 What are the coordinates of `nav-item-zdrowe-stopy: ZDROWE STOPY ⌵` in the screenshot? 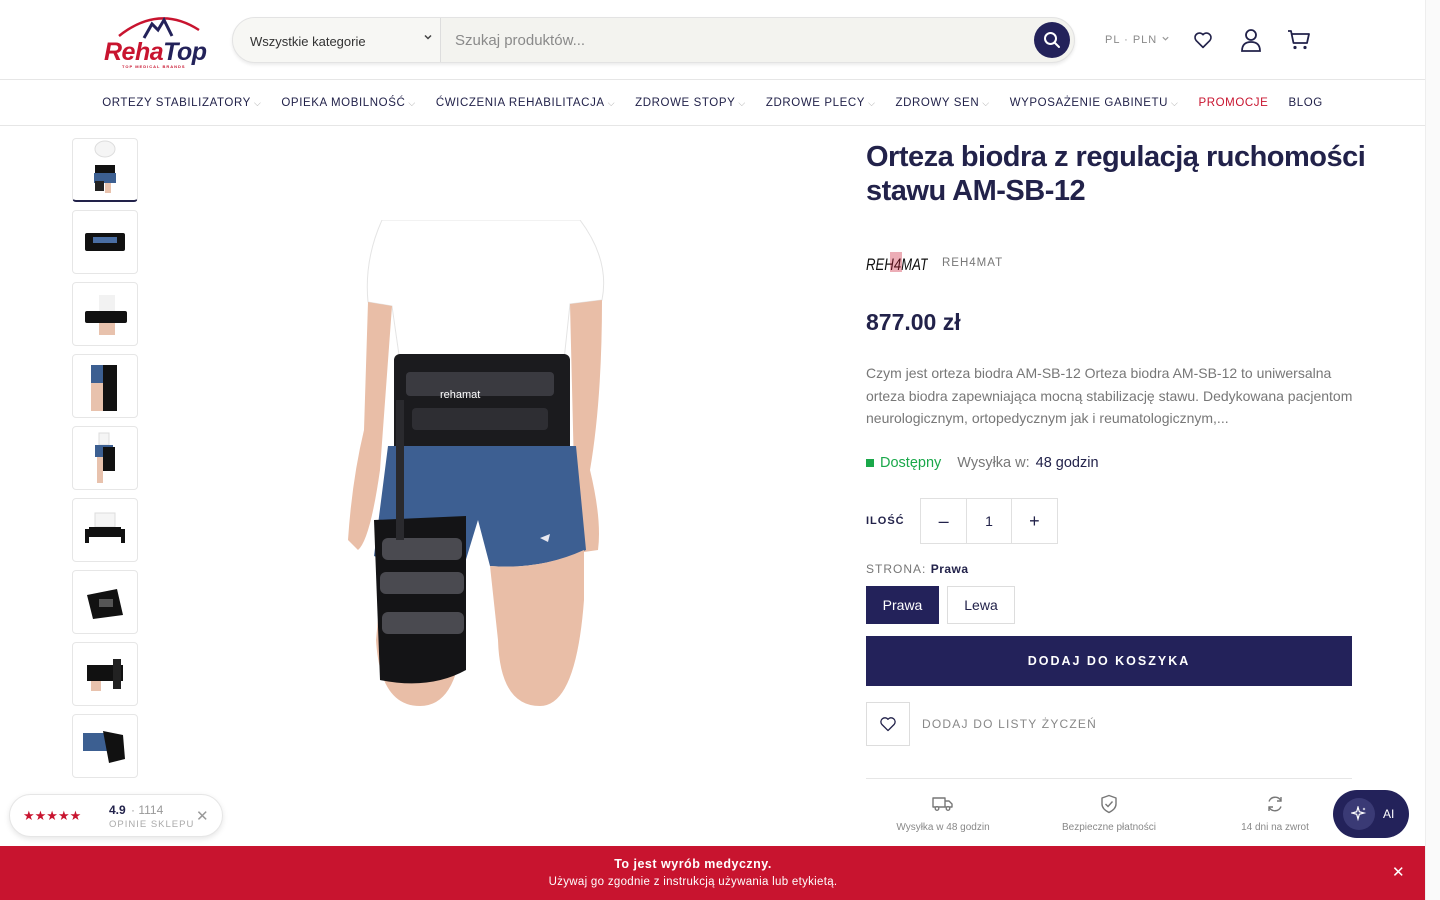 It's located at (690, 103).